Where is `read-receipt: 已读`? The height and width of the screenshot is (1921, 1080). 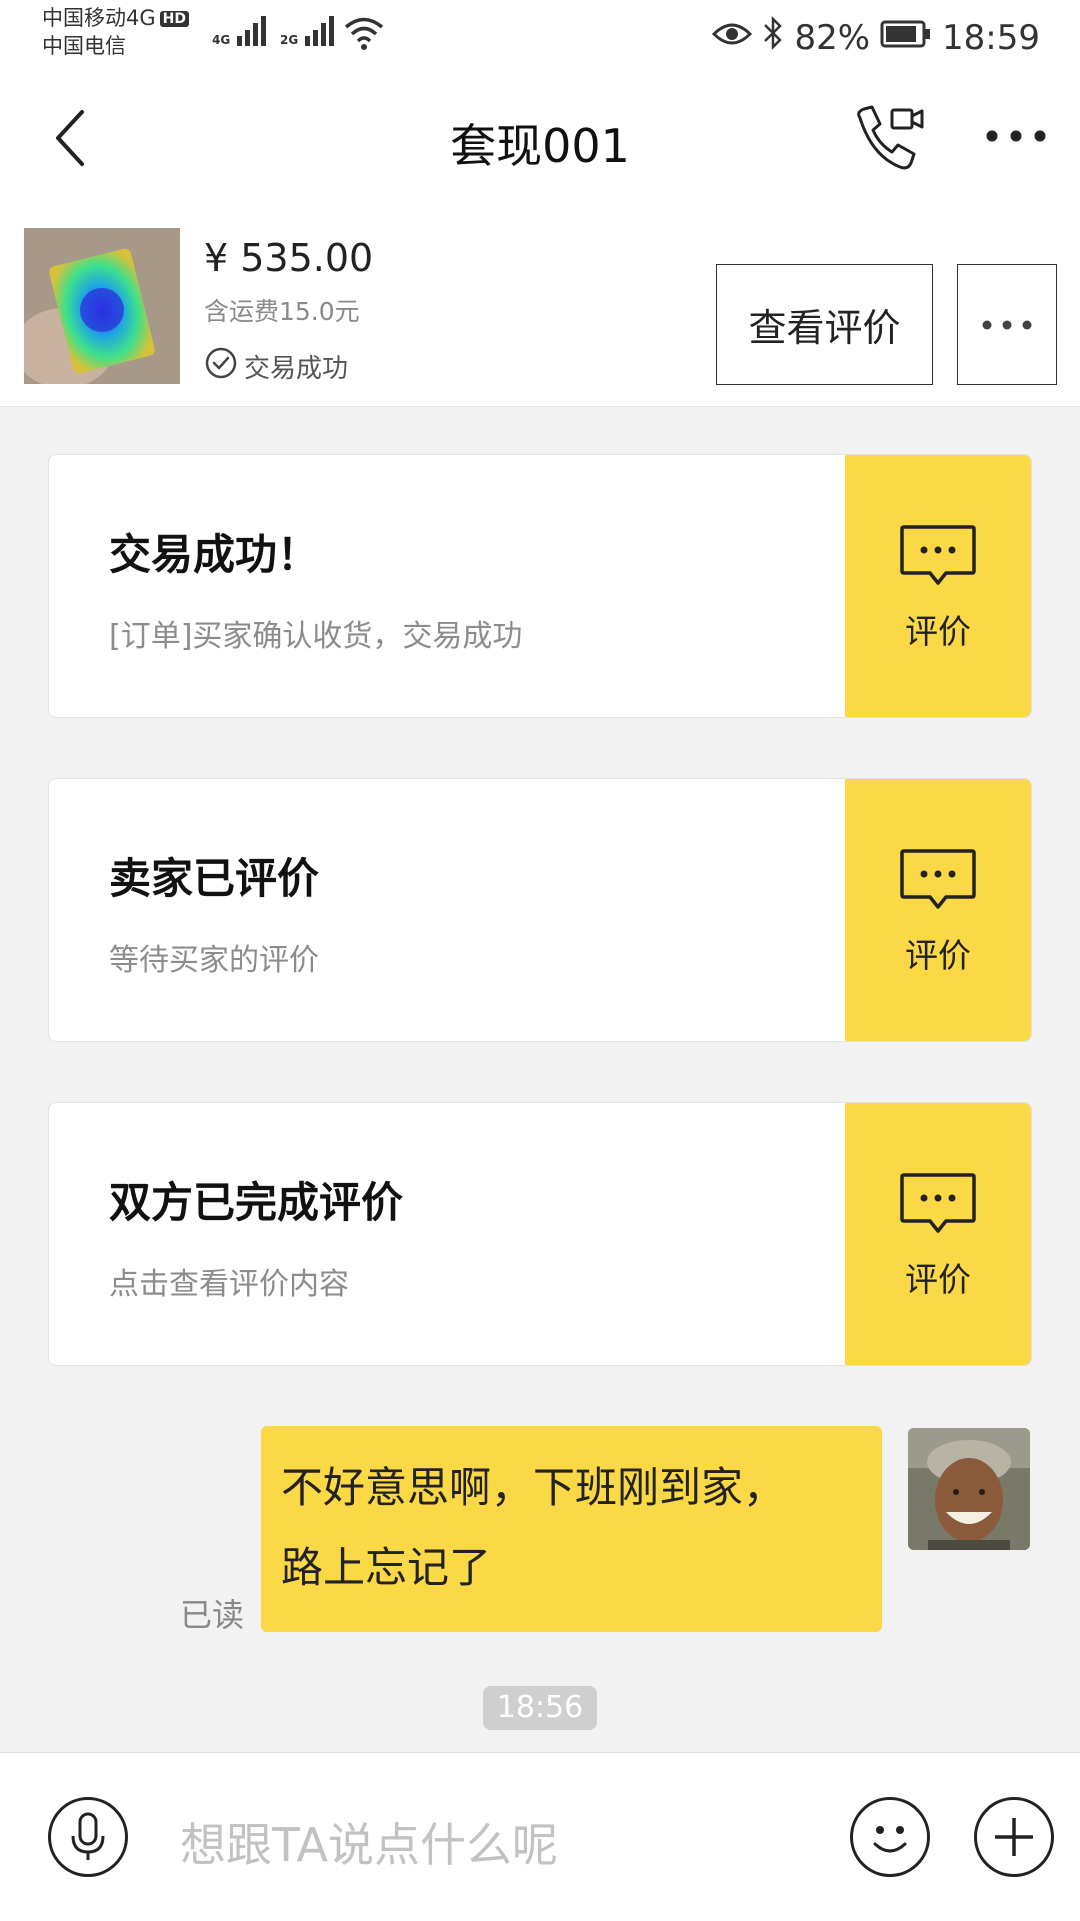 read-receipt: 已读 is located at coordinates (212, 1615).